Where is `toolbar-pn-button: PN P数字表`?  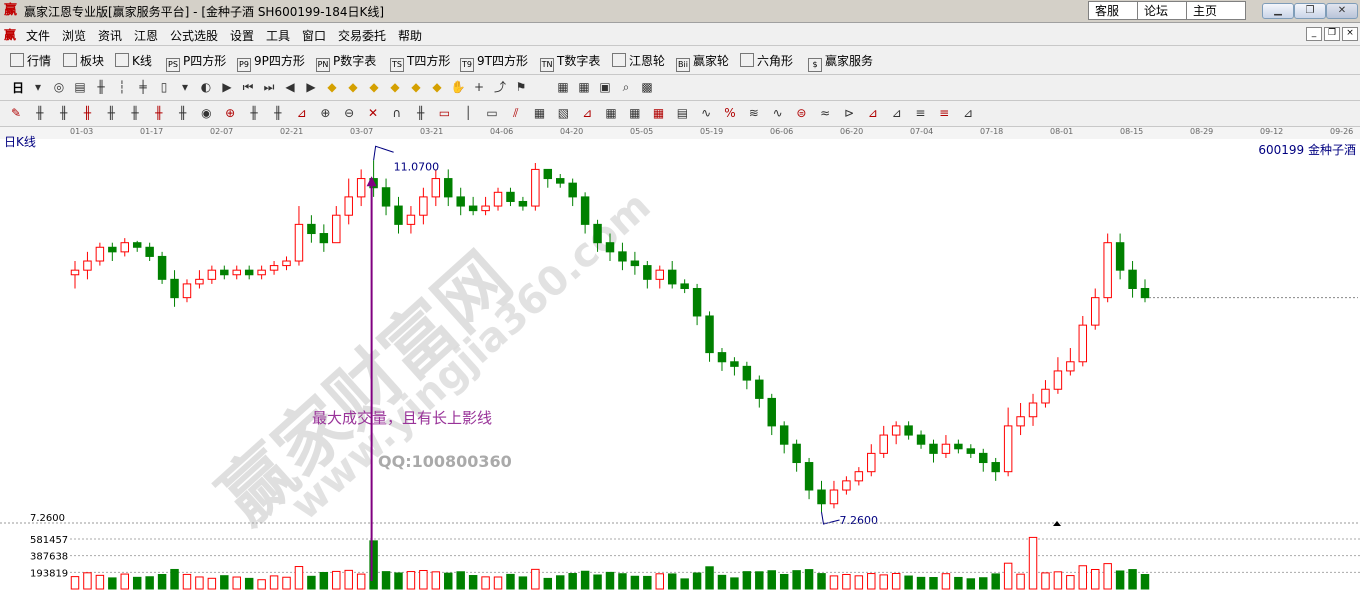
toolbar-pn-button: PN P数字表 is located at coordinates (346, 62).